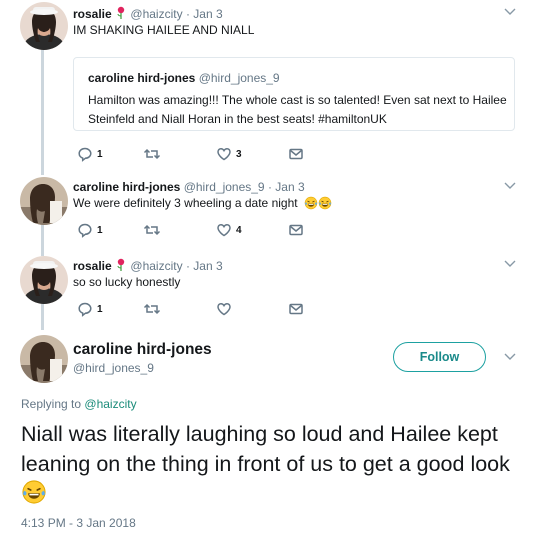 Image resolution: width=540 pixels, height=542 pixels. What do you see at coordinates (127, 282) in the screenshot?
I see `tweet-text: so so lucky honestly` at bounding box center [127, 282].